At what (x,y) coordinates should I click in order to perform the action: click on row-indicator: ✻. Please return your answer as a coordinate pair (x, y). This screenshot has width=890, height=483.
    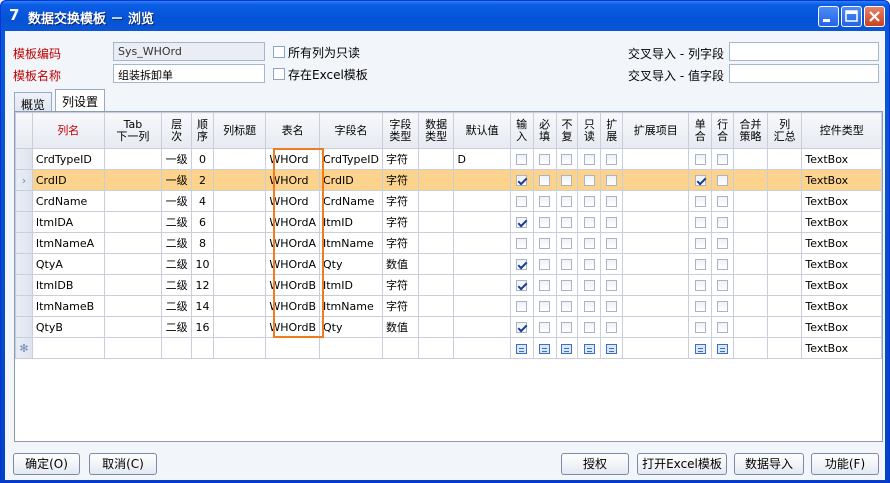
    Looking at the image, I should click on (24, 348).